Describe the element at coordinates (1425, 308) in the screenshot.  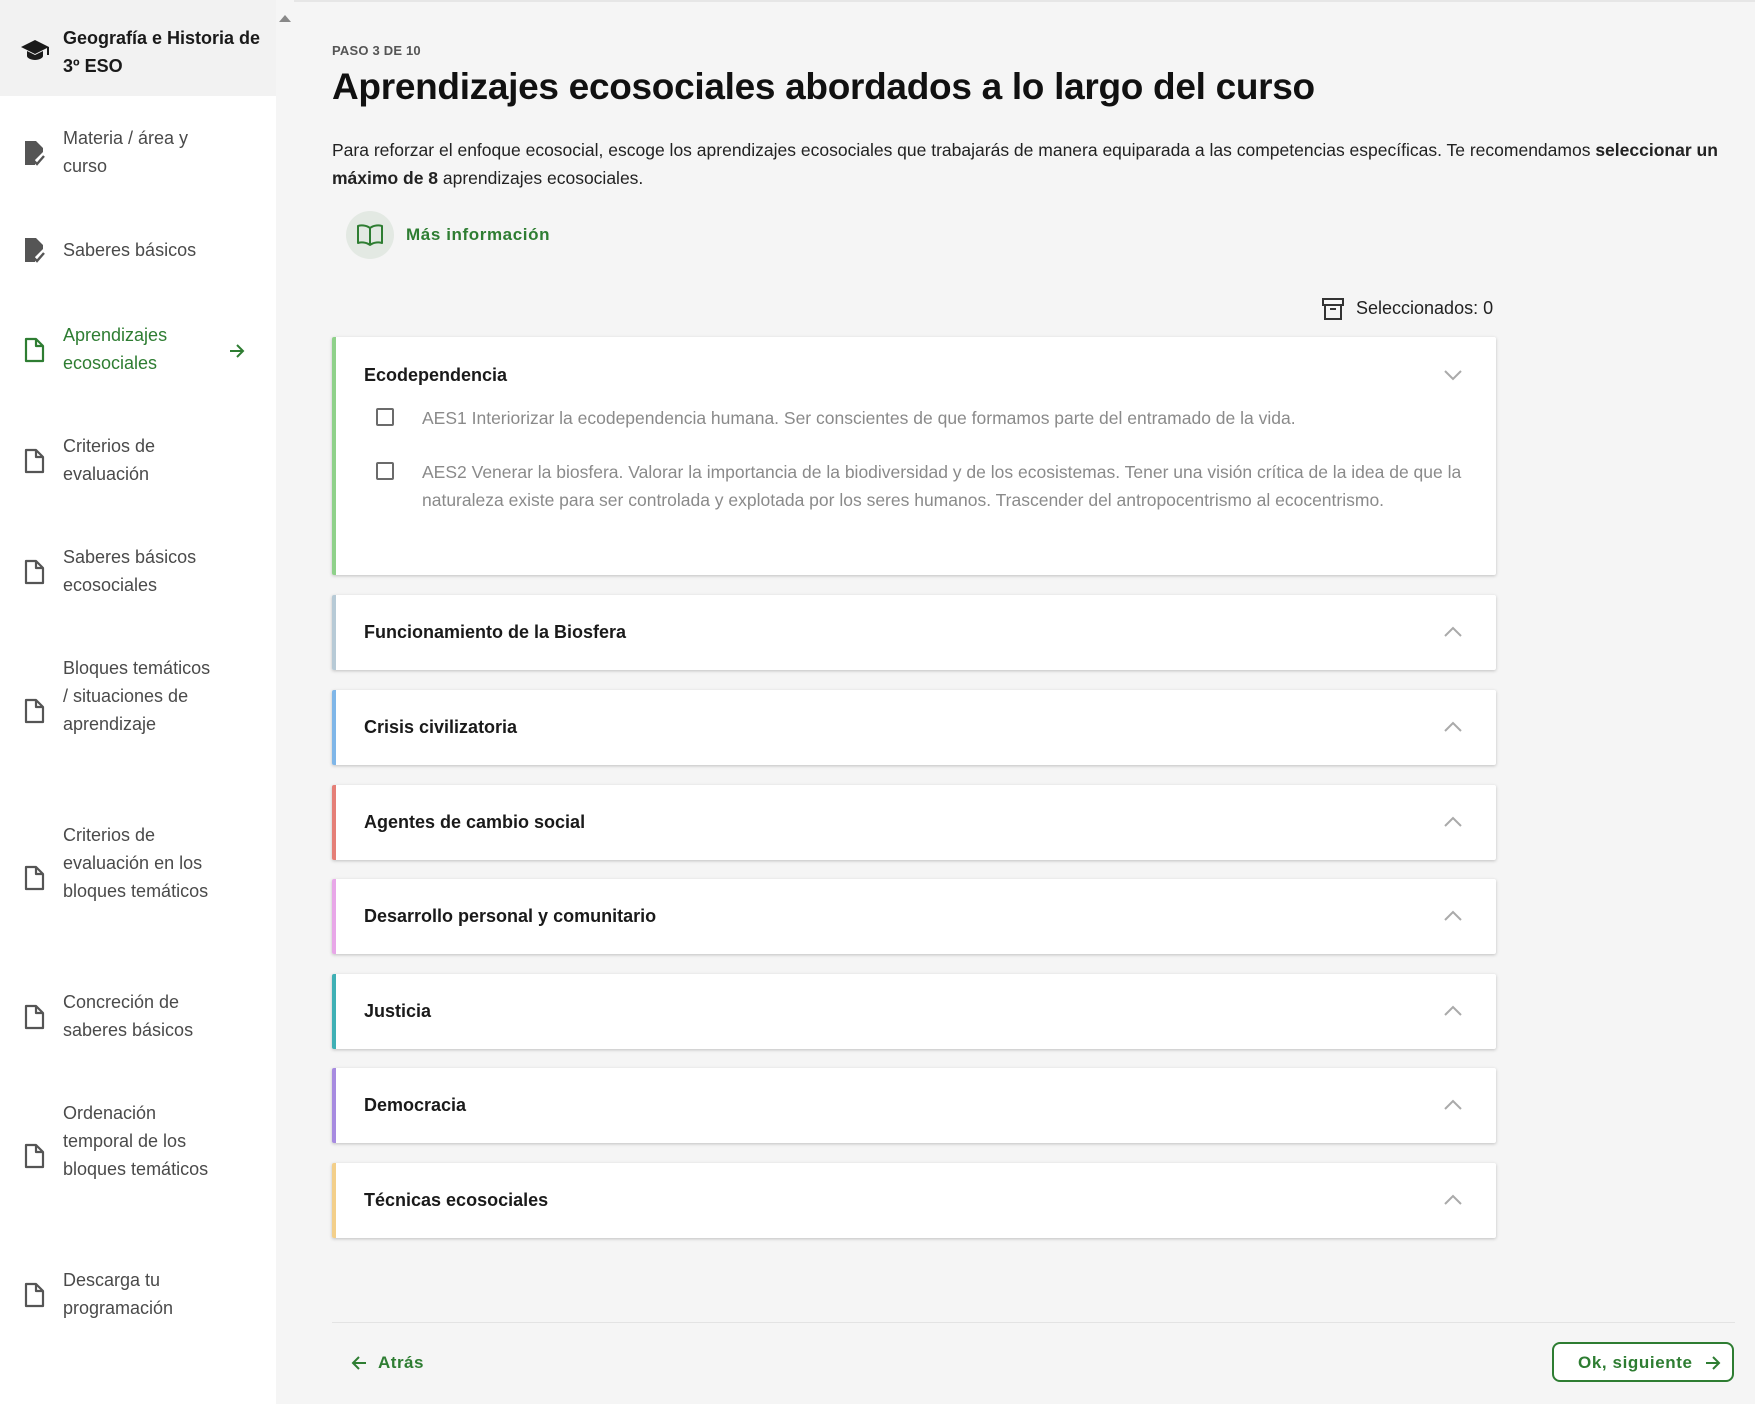
I see `selected-count-label: Seleccionados: 0` at that location.